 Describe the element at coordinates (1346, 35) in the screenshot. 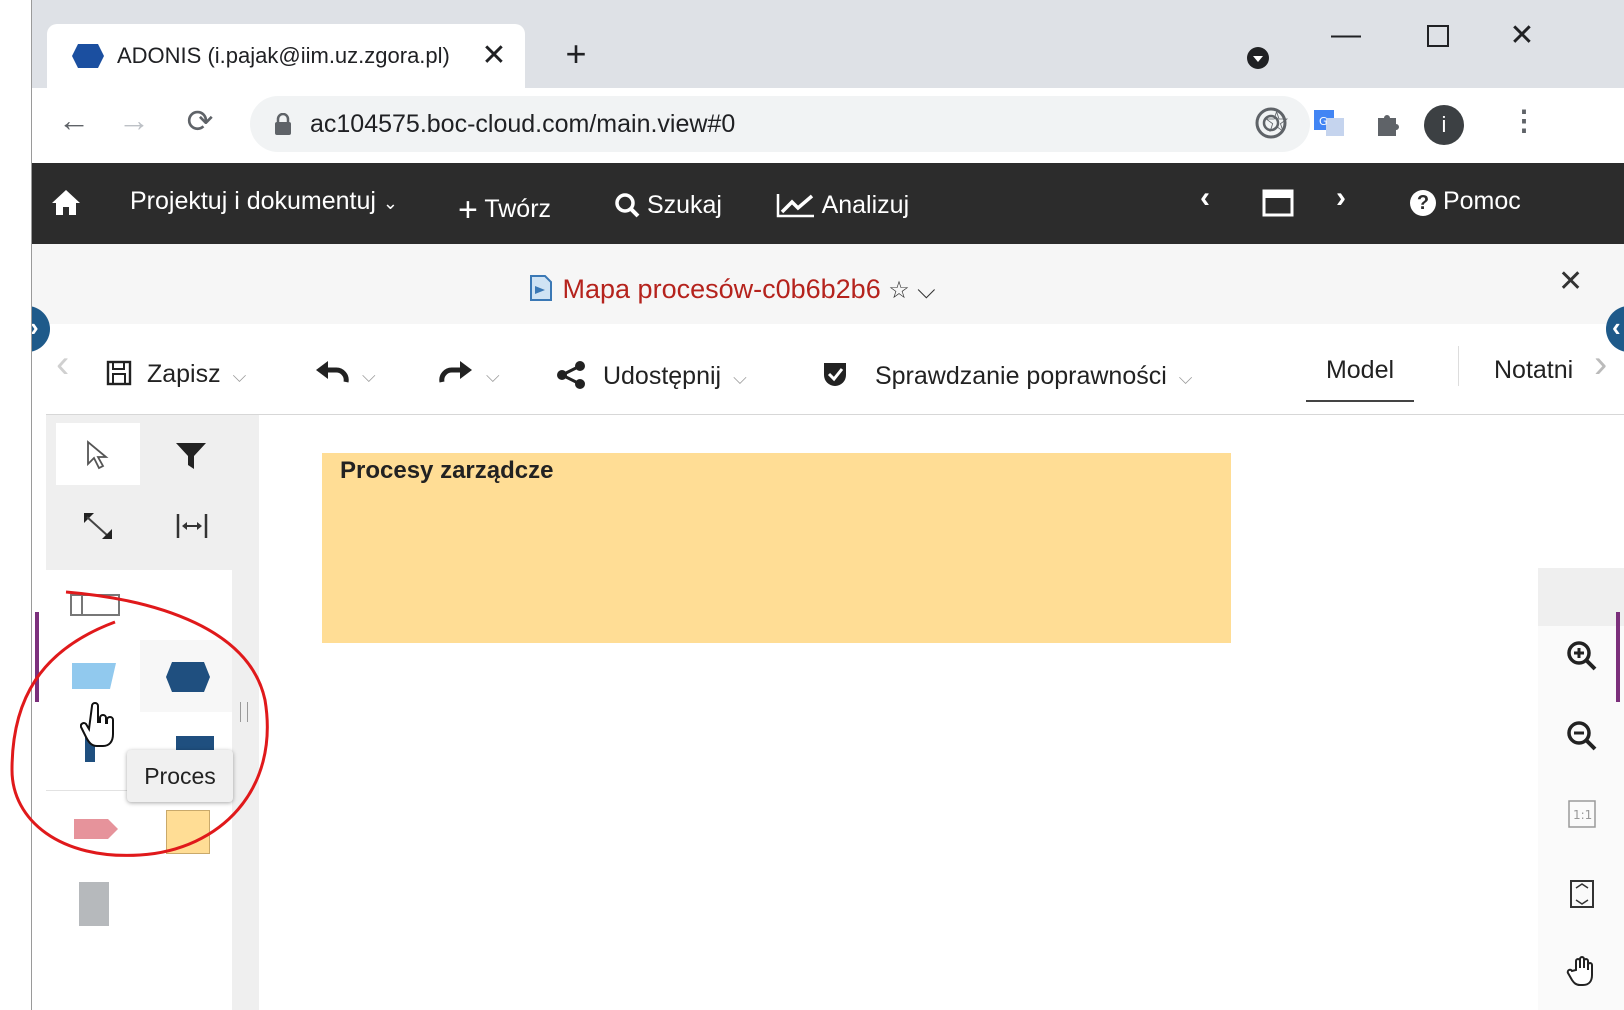

I see `minimize-icon: —` at that location.